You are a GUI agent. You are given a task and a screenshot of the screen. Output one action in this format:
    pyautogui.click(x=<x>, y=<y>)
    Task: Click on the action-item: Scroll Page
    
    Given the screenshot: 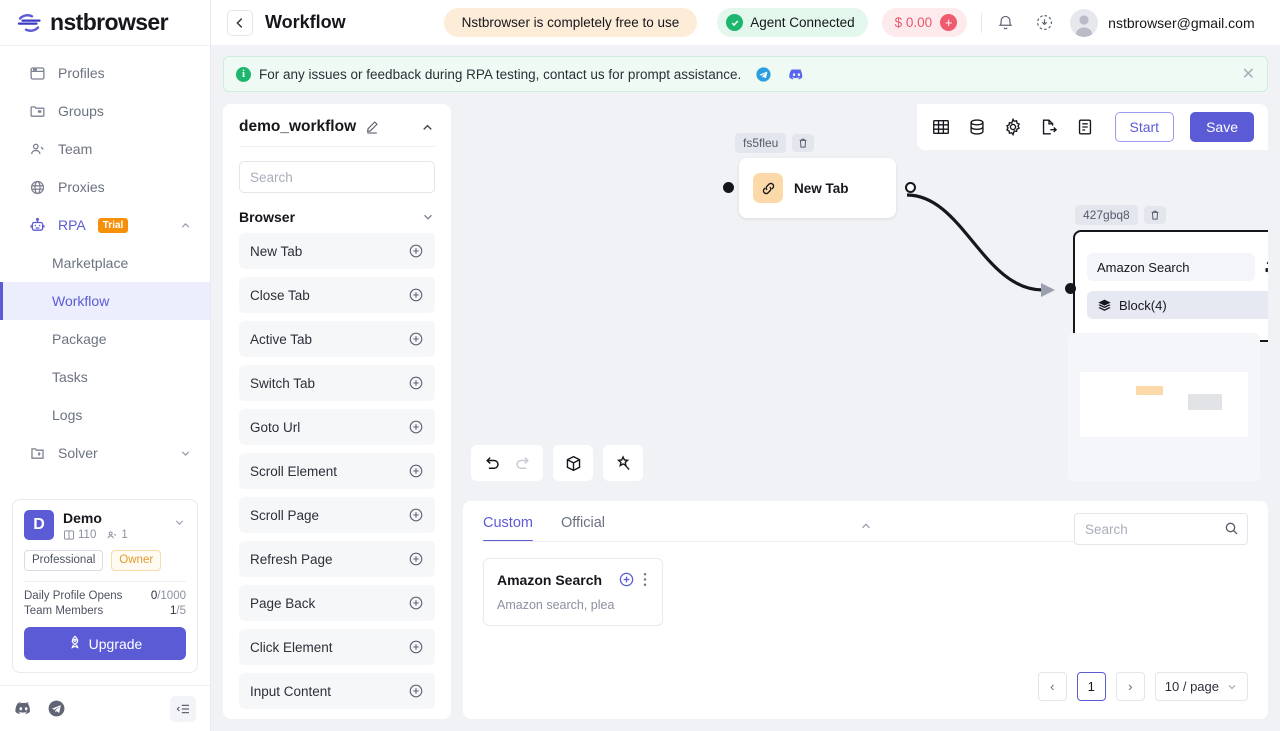 What is the action you would take?
    pyautogui.click(x=337, y=515)
    